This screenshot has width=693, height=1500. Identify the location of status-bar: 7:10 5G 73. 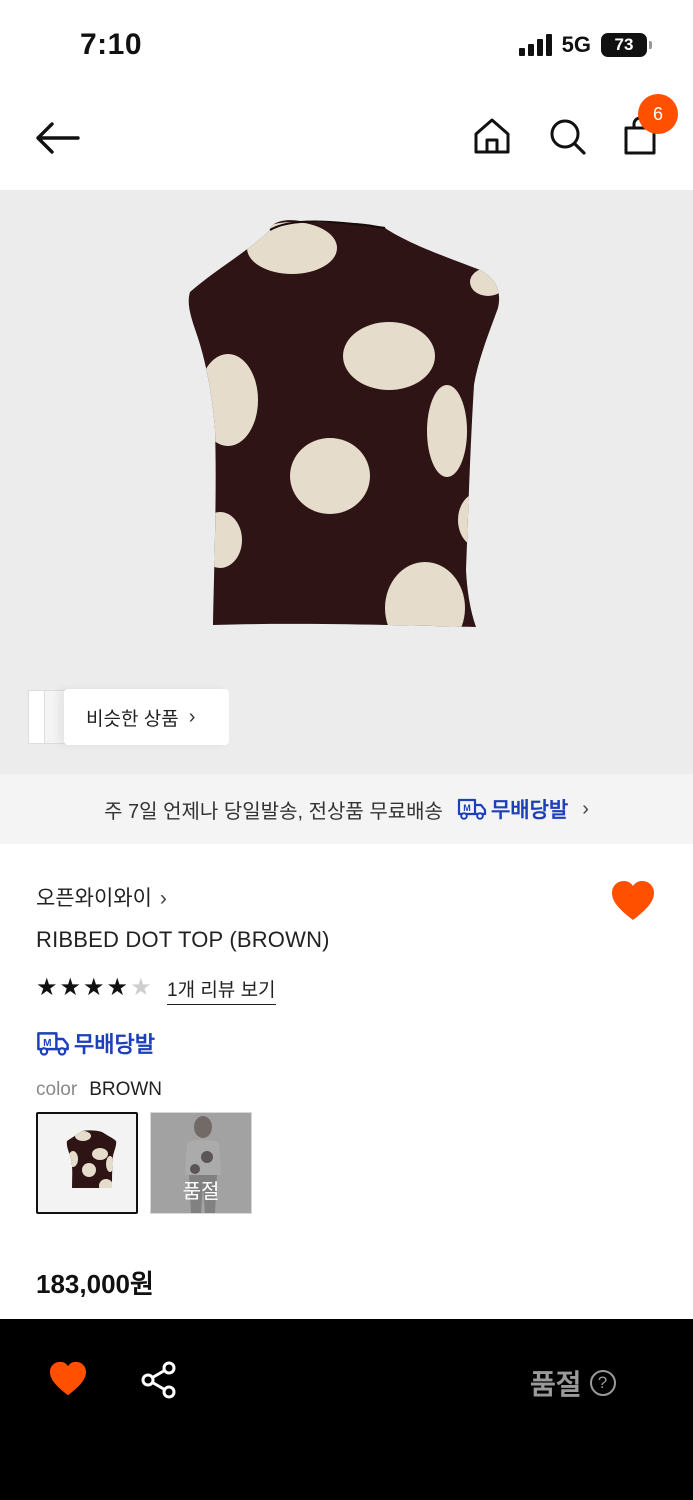
(346, 45).